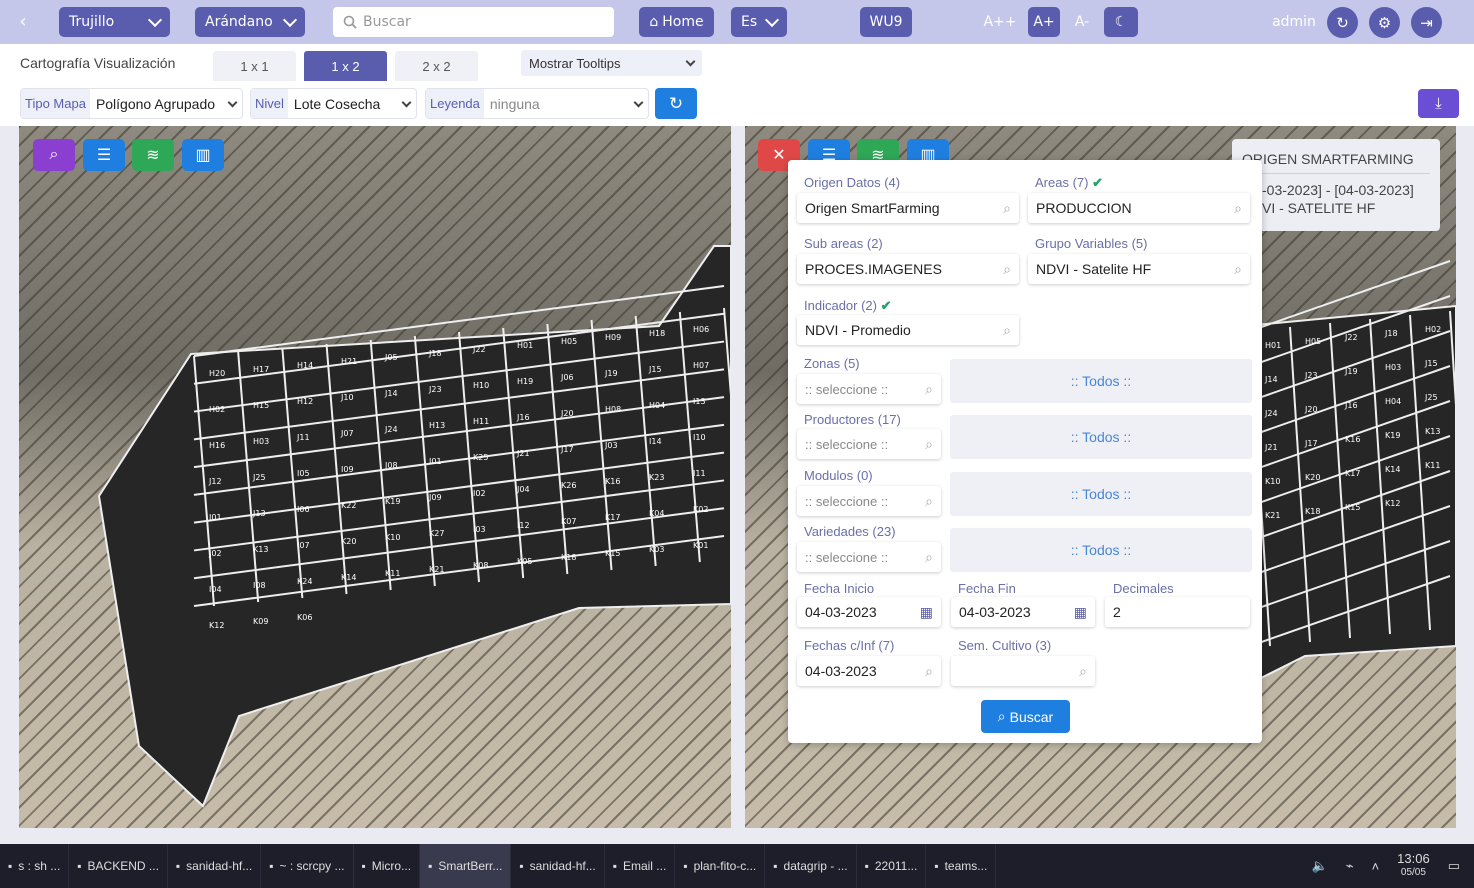 Image resolution: width=1474 pixels, height=888 pixels. Describe the element at coordinates (333, 103) in the screenshot. I see `level-select: Nivel Lote Cosecha` at that location.